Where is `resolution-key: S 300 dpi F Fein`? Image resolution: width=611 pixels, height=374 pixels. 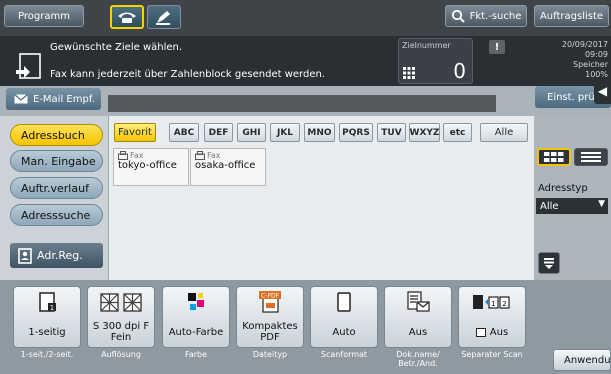
resolution-key: S 300 dpi F Fein is located at coordinates (121, 317).